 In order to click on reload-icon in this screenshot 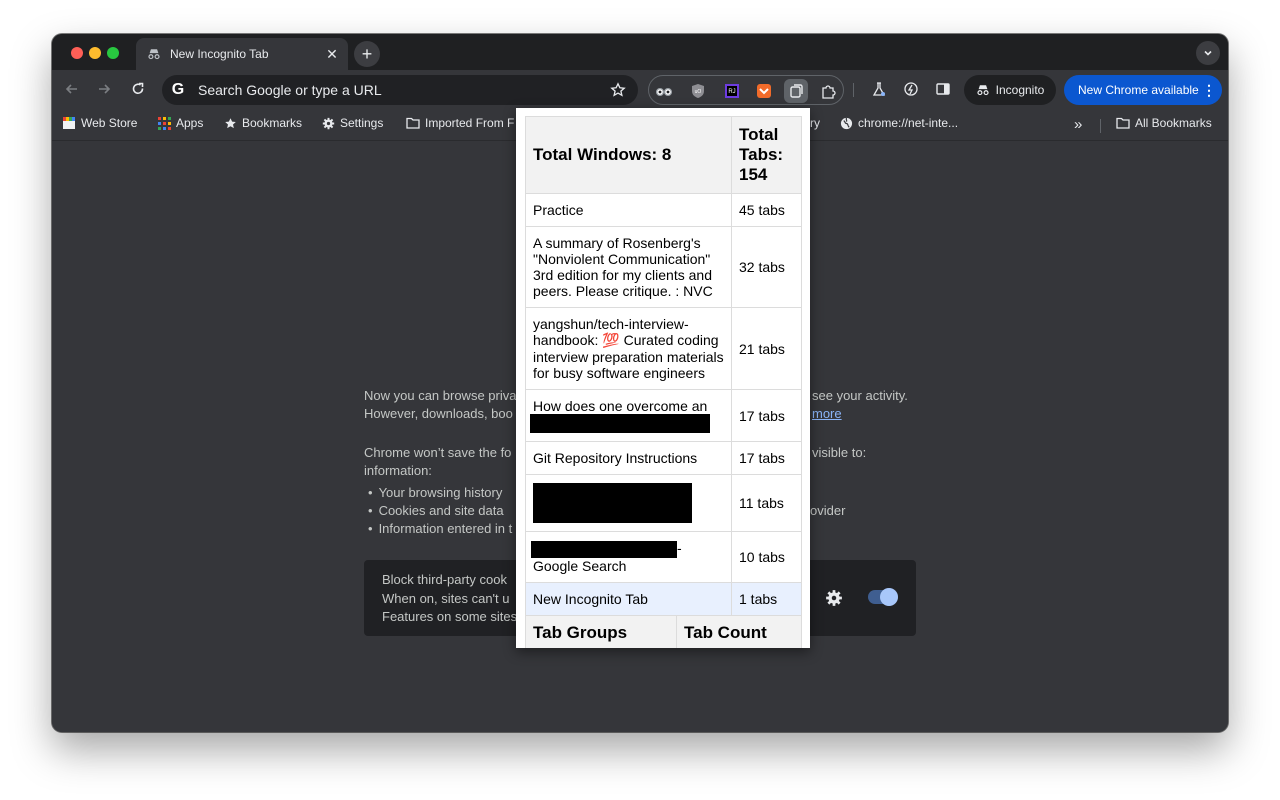, I will do `click(138, 88)`.